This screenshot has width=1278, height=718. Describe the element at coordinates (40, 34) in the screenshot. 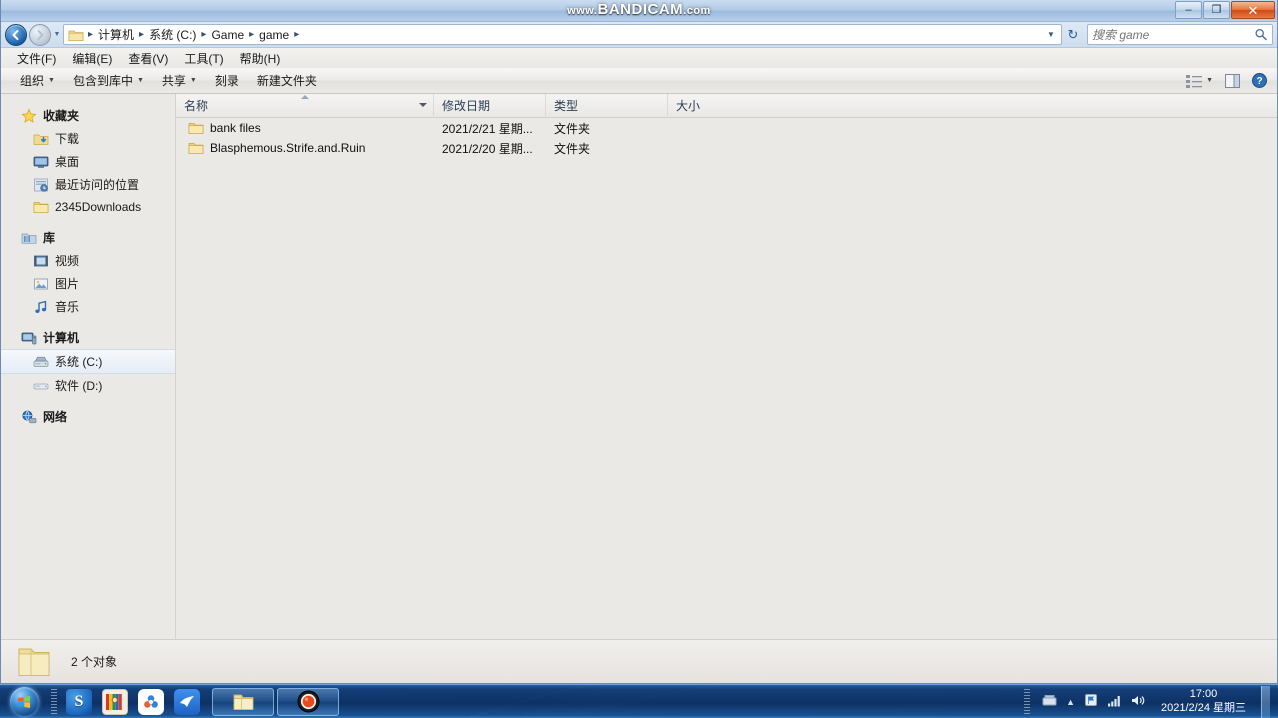

I see `forward-button` at that location.